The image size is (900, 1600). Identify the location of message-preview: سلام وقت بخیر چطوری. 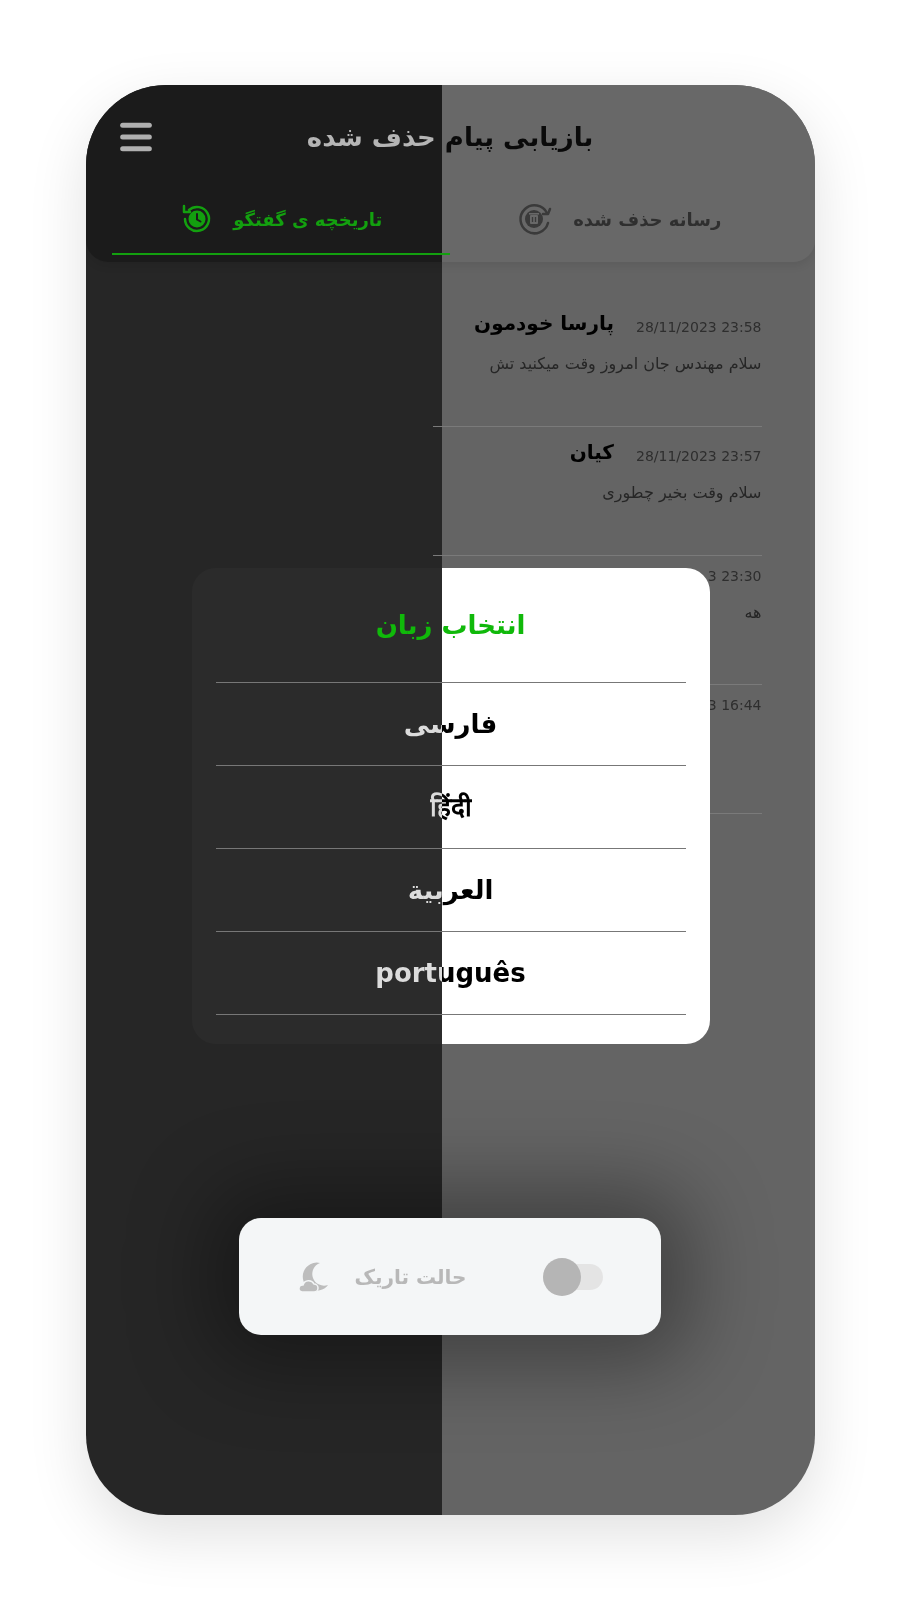
(681, 493).